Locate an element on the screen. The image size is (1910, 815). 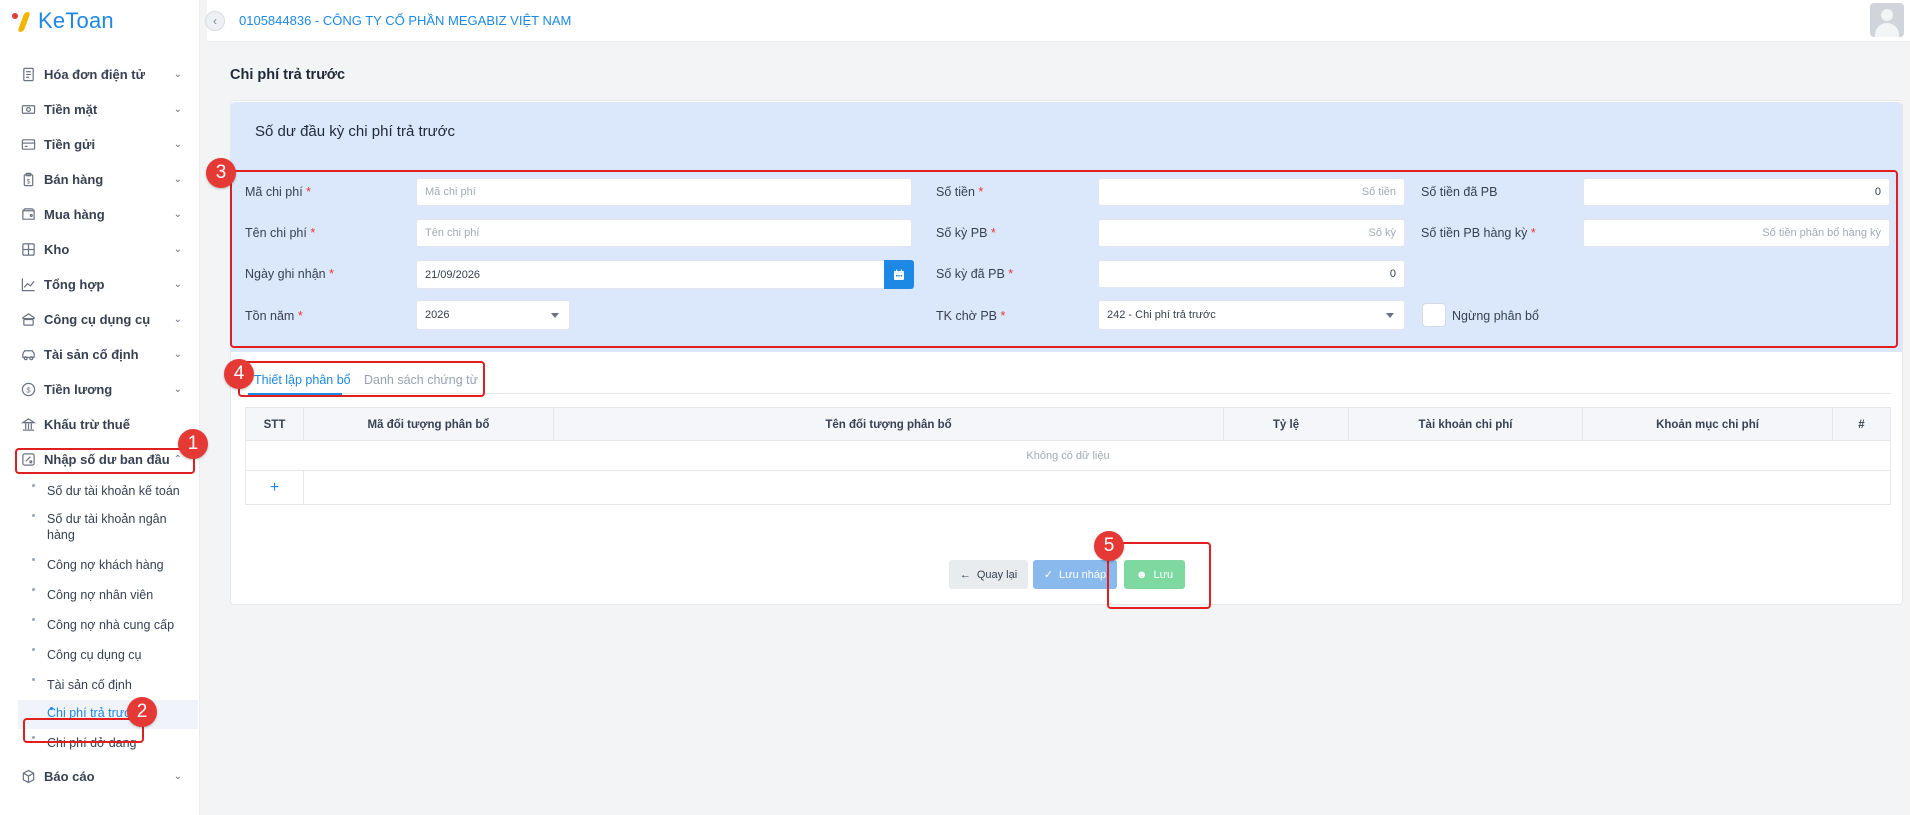
report-icon is located at coordinates (28, 777).